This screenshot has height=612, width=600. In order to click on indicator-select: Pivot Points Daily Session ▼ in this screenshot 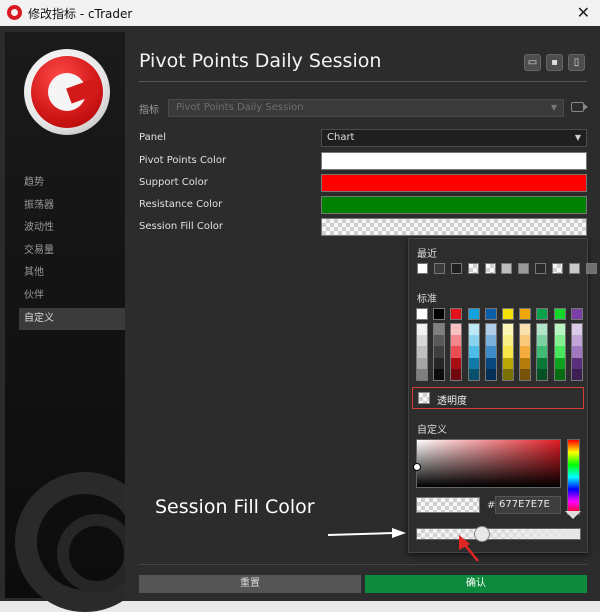, I will do `click(366, 108)`.